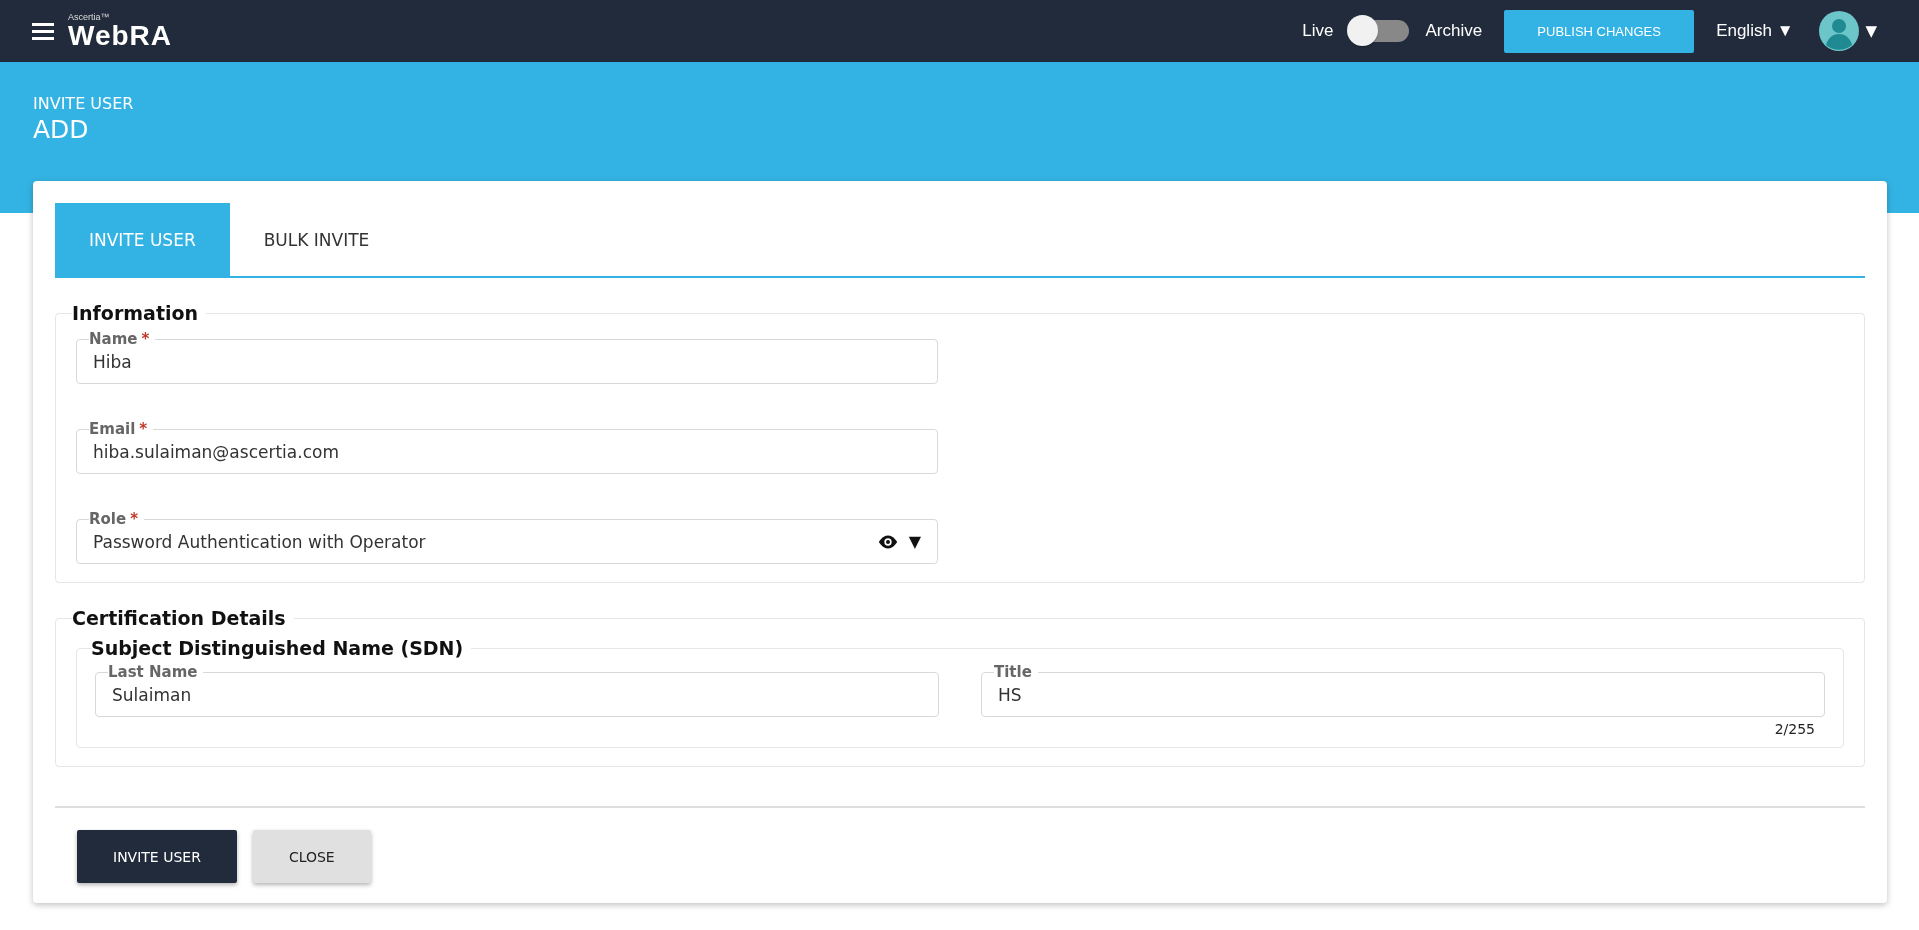  I want to click on close-button: CLOSE, so click(311, 856).